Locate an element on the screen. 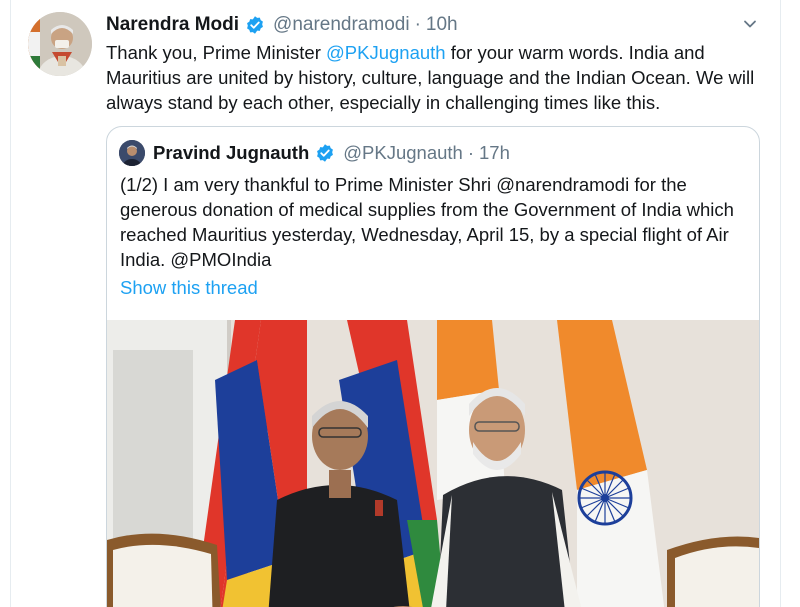  quoted-timestamp: 17h is located at coordinates (494, 153).